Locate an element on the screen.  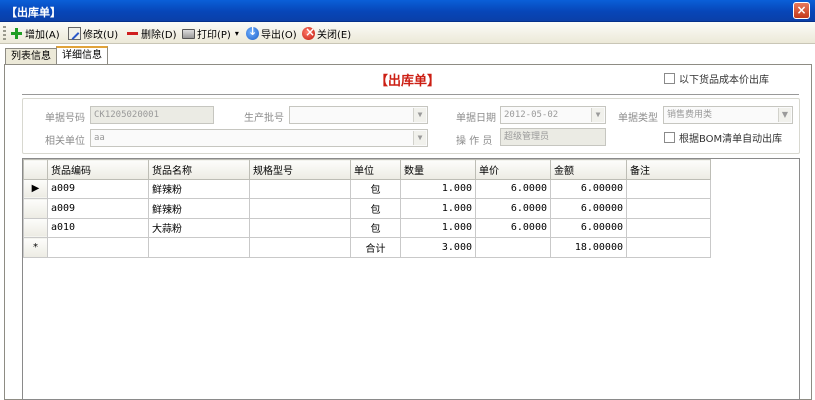
window-title: 【出库单】 is located at coordinates (33, 12).